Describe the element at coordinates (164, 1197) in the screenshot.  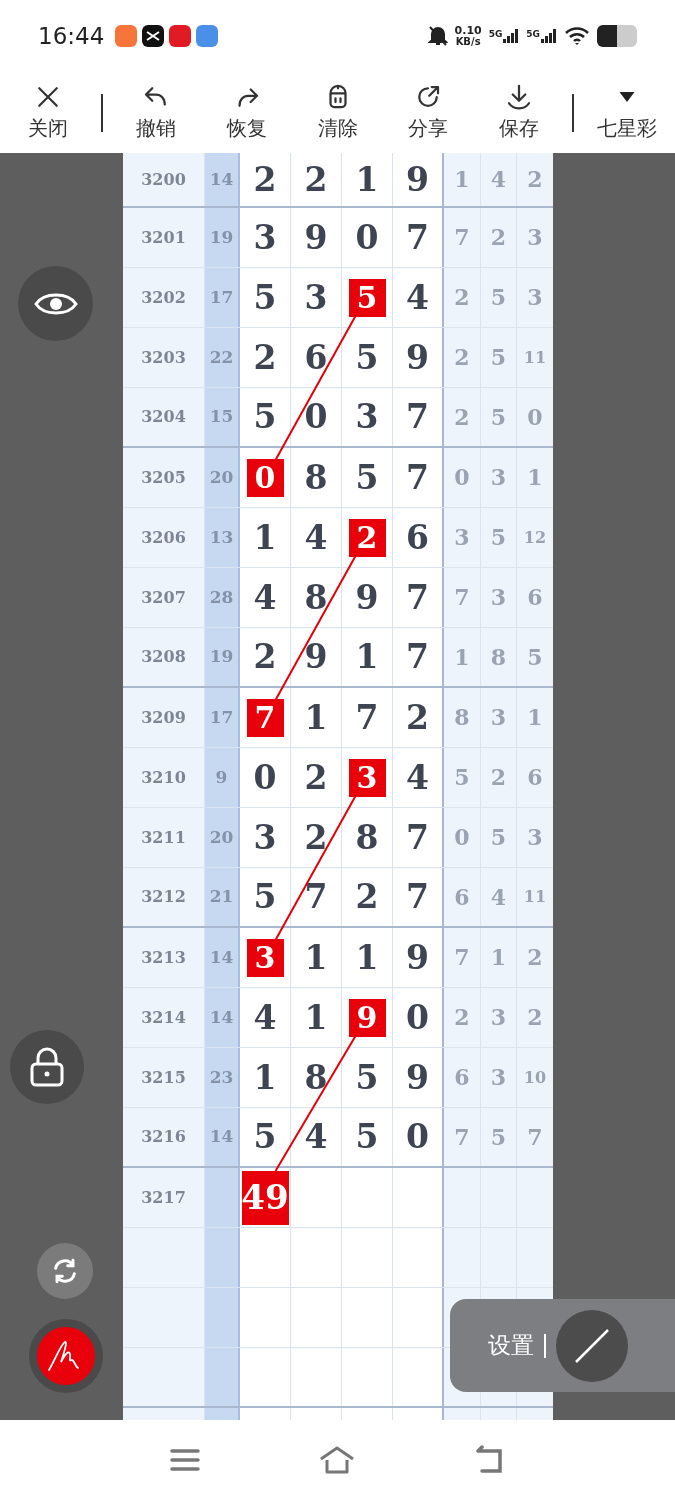
I see `issue-number-cell: 3217` at that location.